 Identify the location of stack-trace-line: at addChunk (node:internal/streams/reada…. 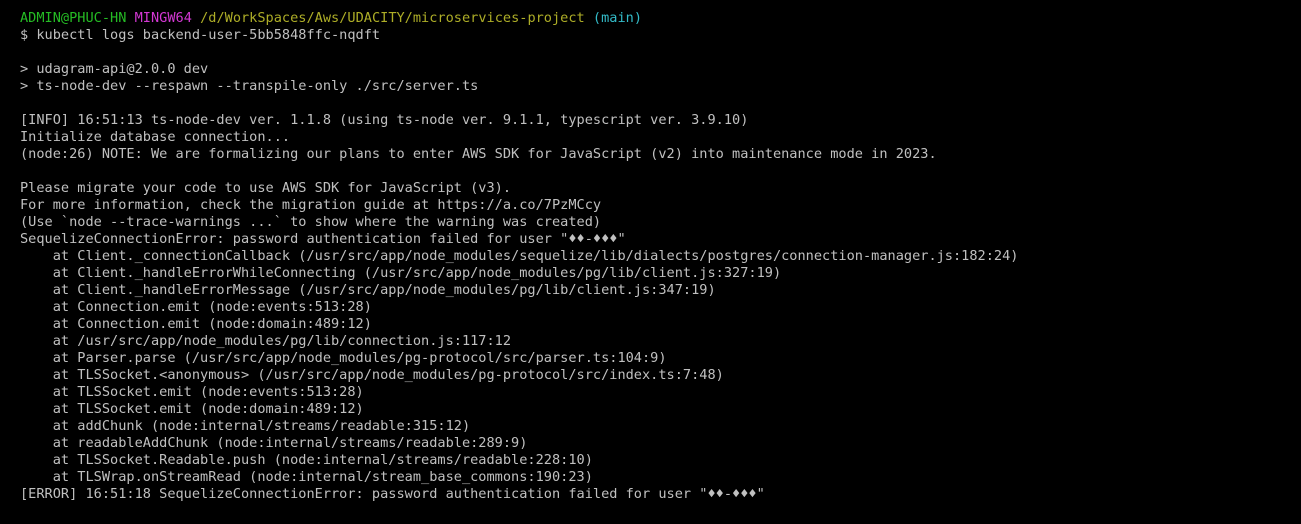
(245, 426).